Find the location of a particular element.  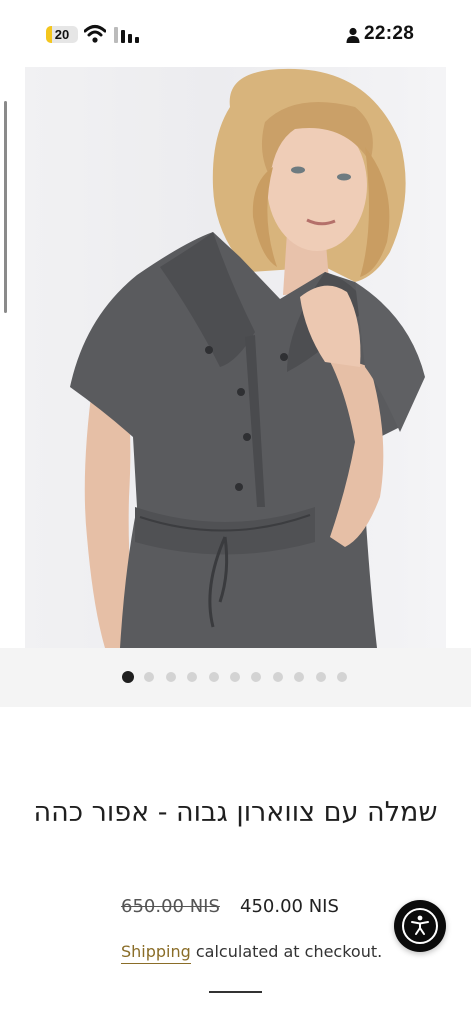

shipping-text: calculated at checkout. is located at coordinates (286, 951).